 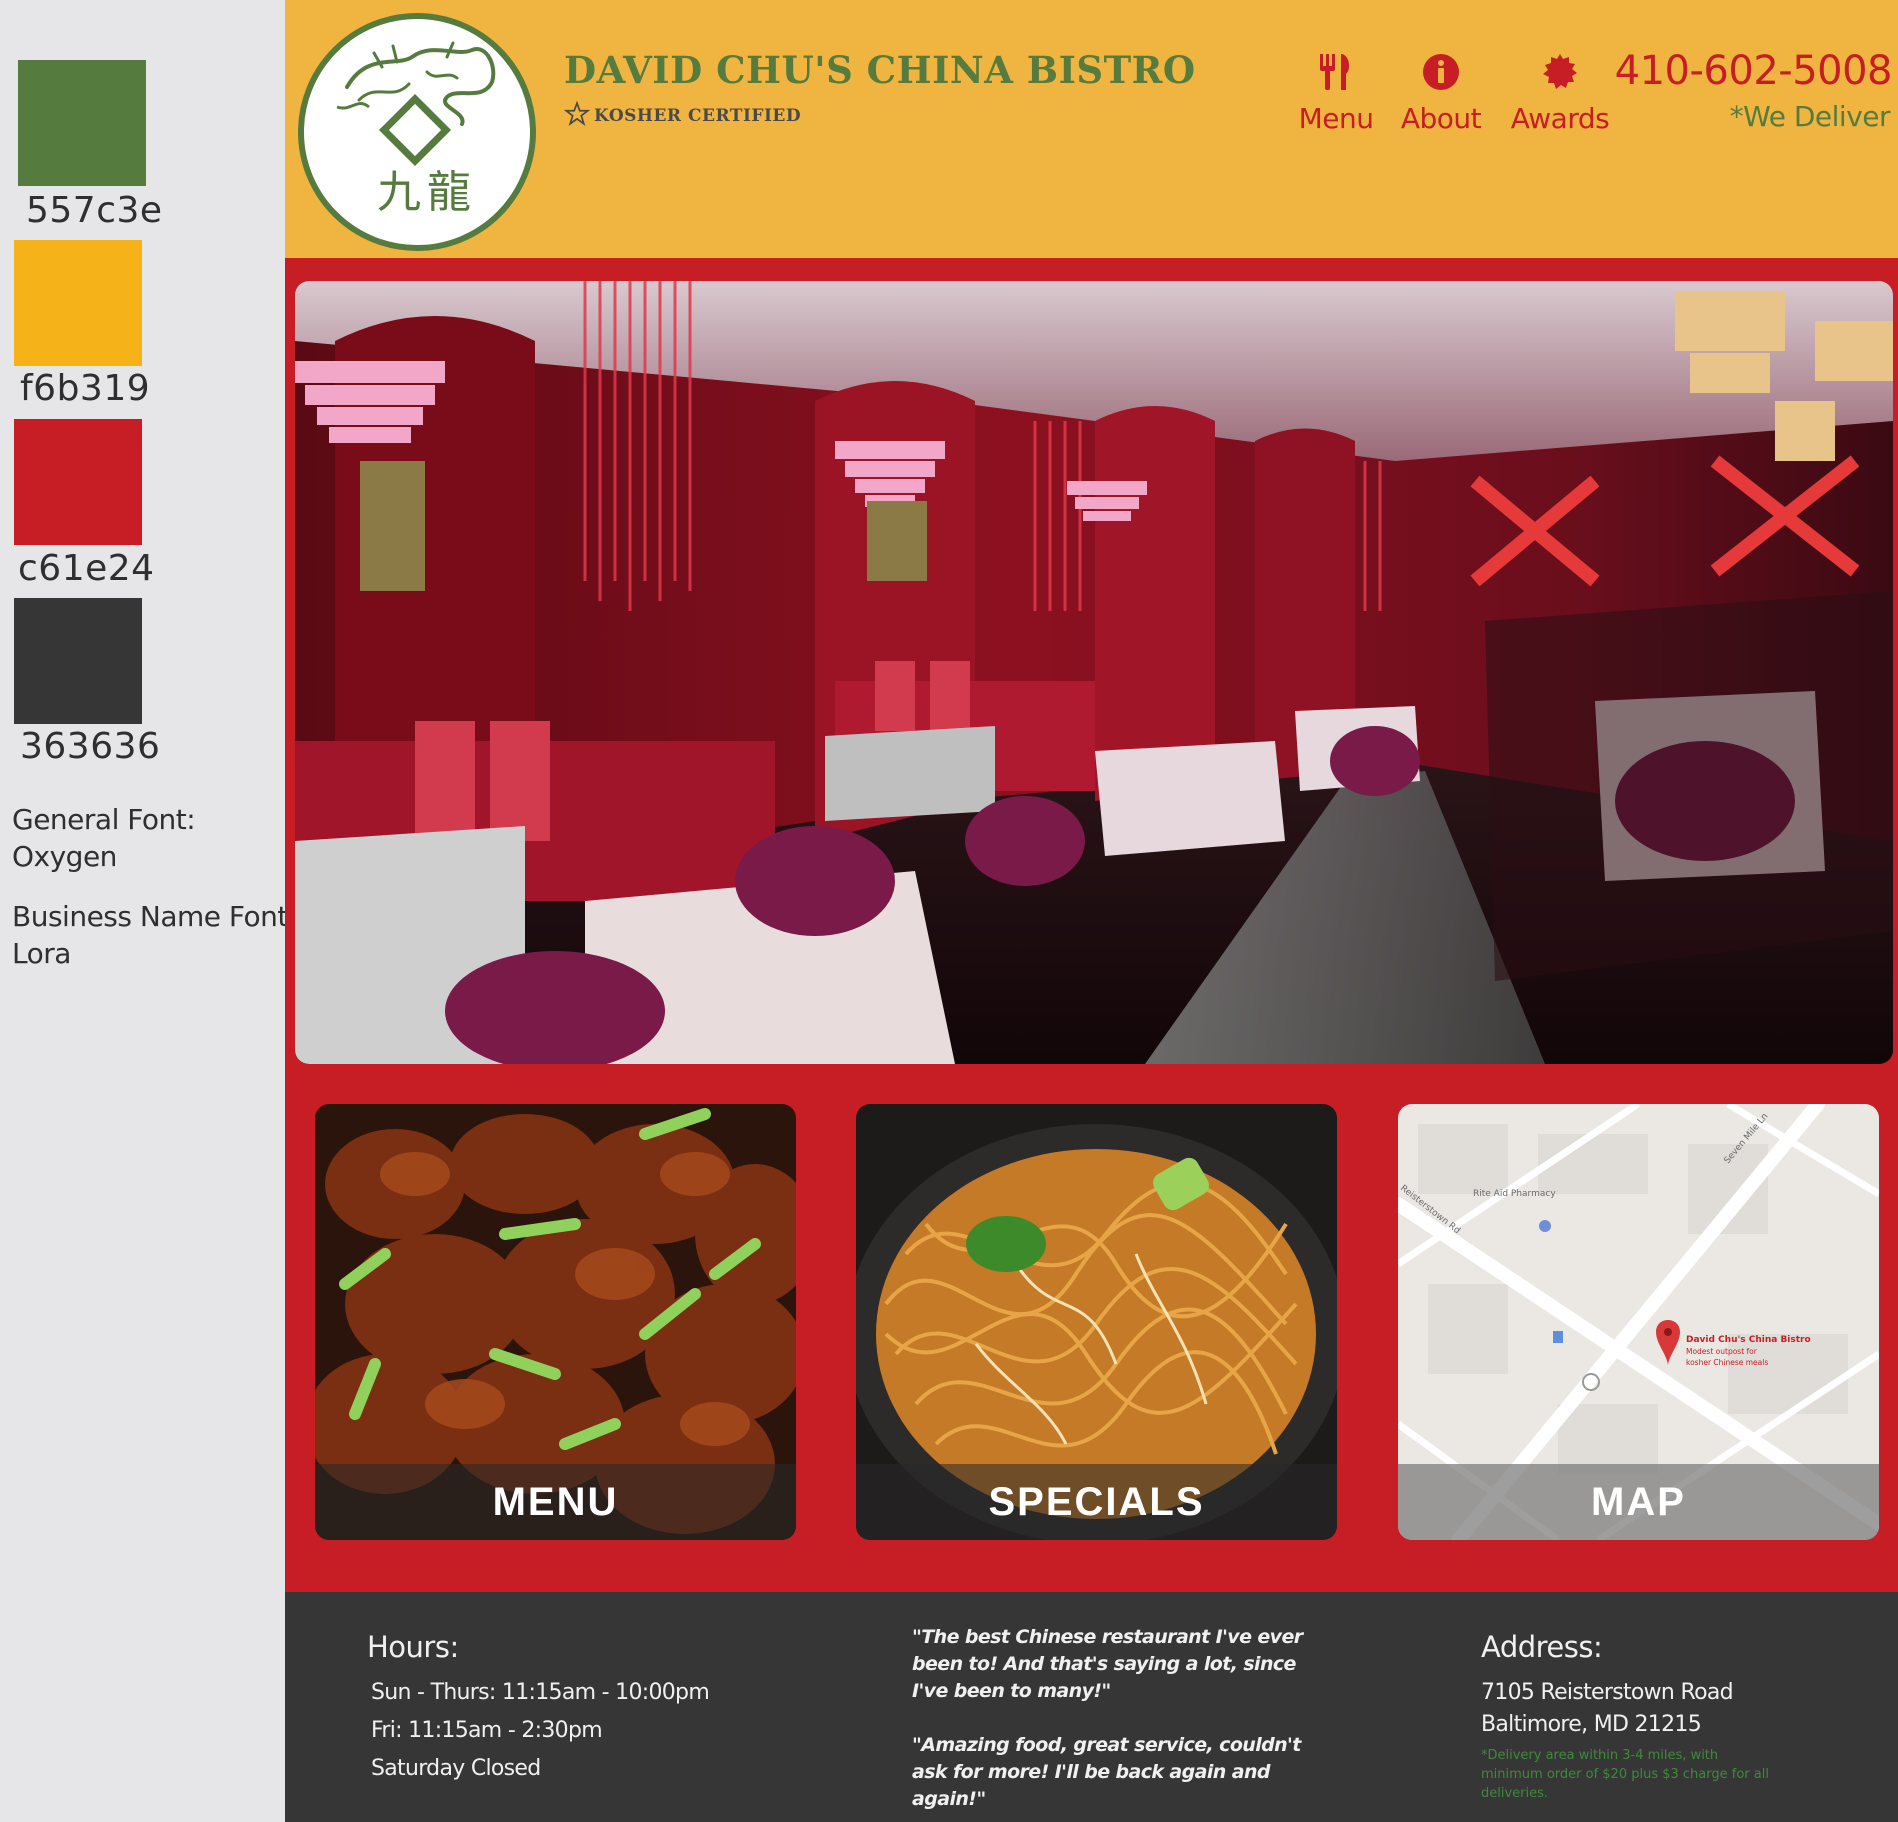 I want to click on info-icon, so click(x=1441, y=74).